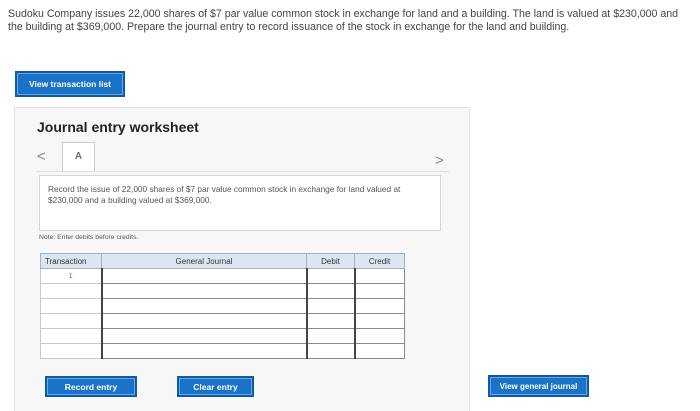 This screenshot has width=700, height=411. I want to click on header-debit: Debit, so click(330, 261).